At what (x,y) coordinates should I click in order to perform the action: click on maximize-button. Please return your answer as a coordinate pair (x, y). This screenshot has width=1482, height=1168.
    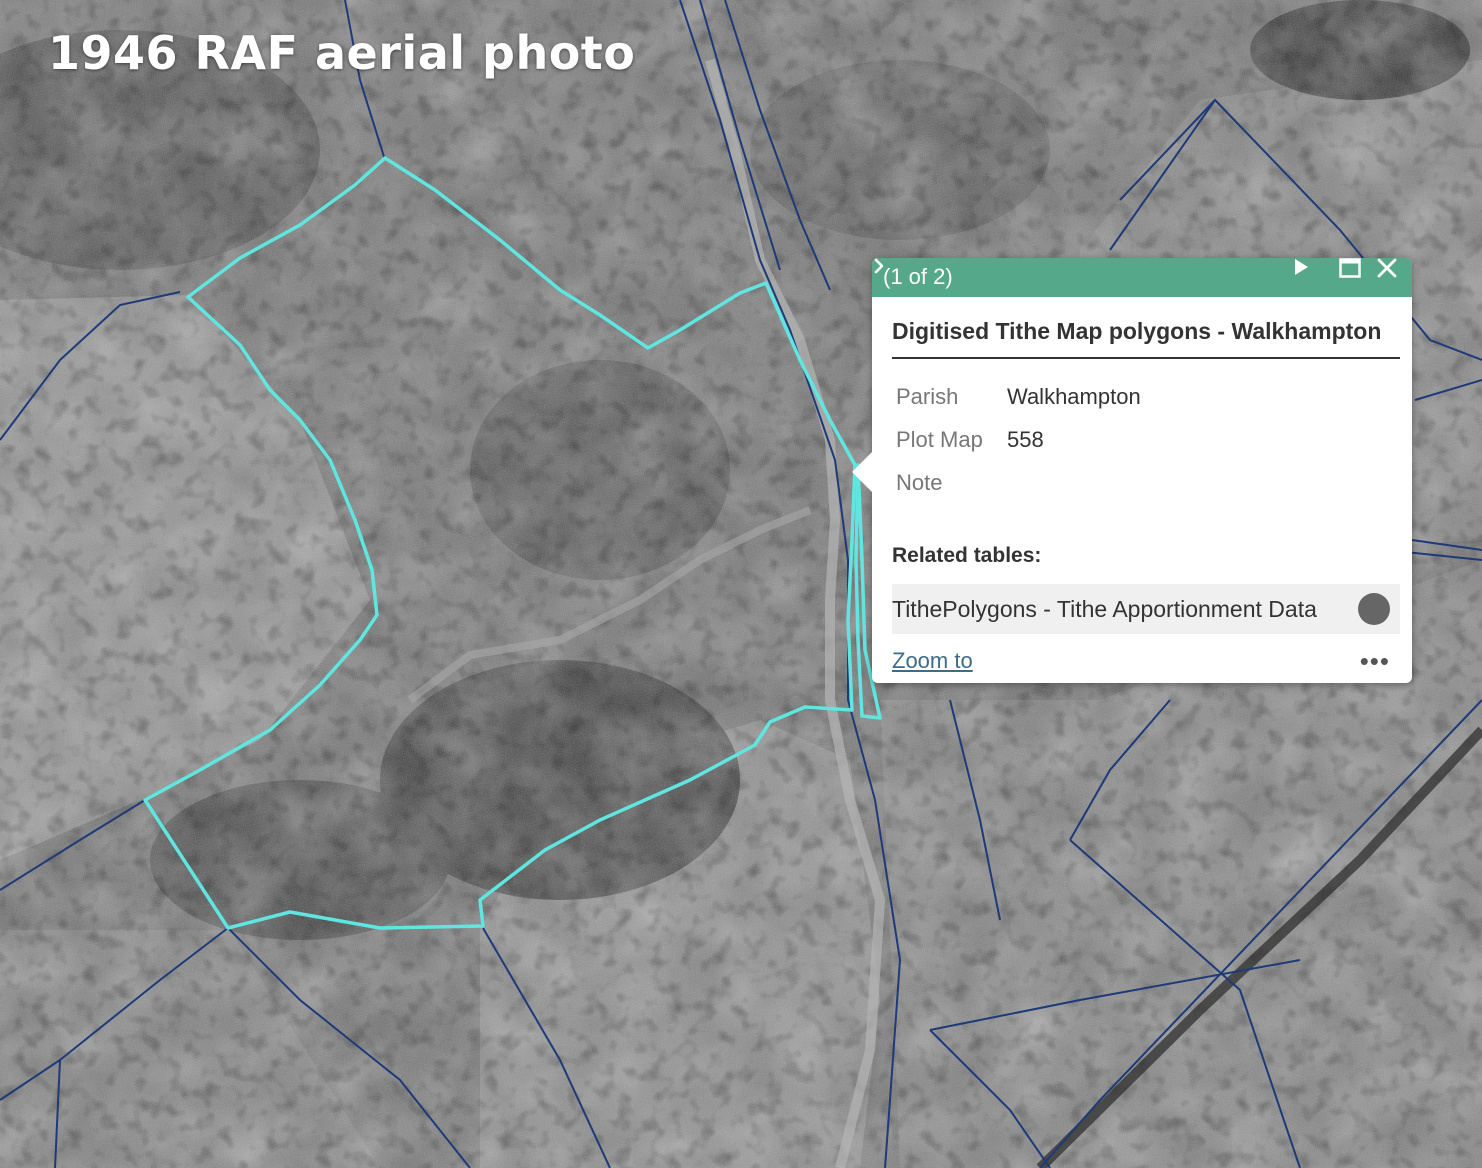
    Looking at the image, I should click on (1356, 277).